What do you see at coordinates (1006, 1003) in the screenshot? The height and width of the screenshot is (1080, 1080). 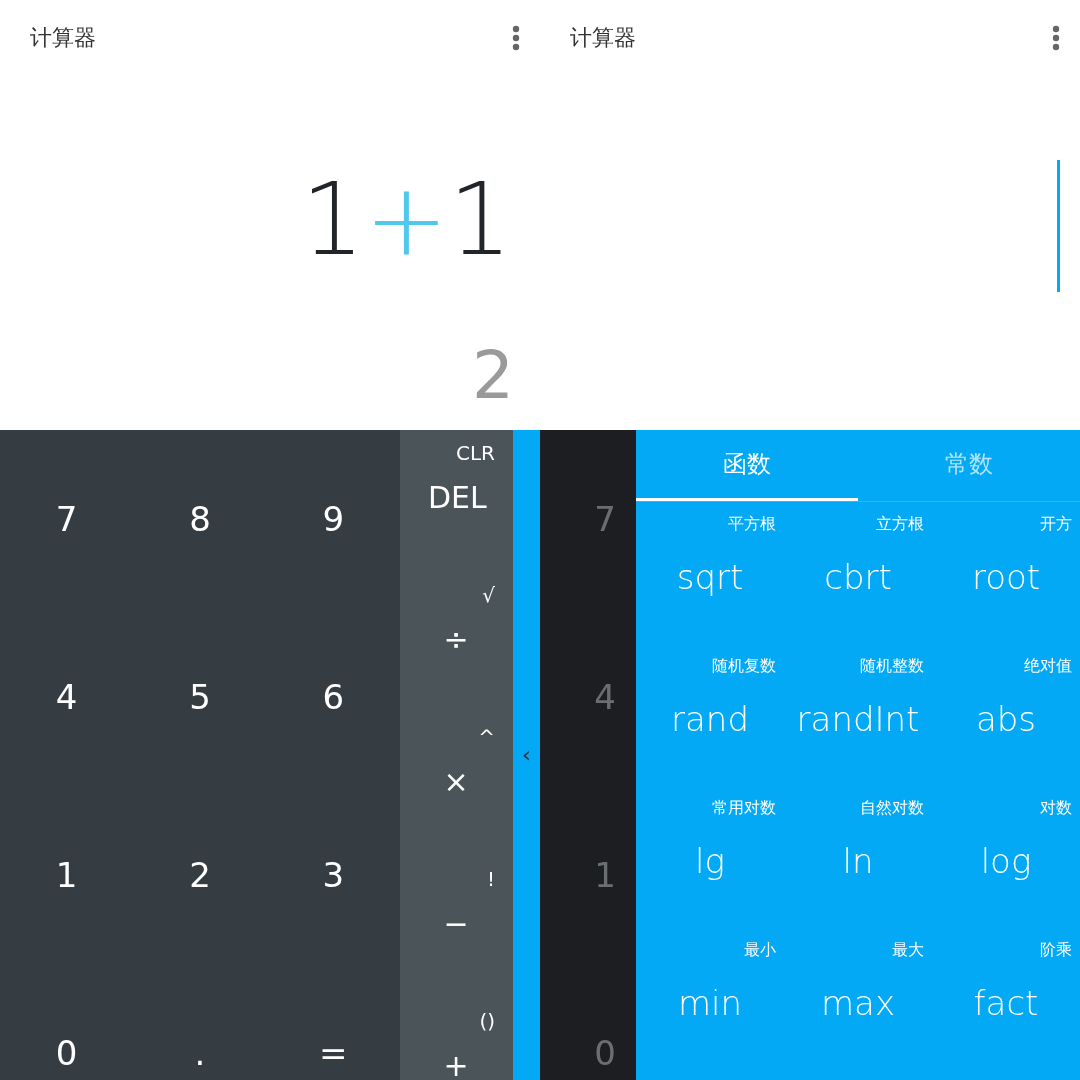 I see `function-key: fact` at bounding box center [1006, 1003].